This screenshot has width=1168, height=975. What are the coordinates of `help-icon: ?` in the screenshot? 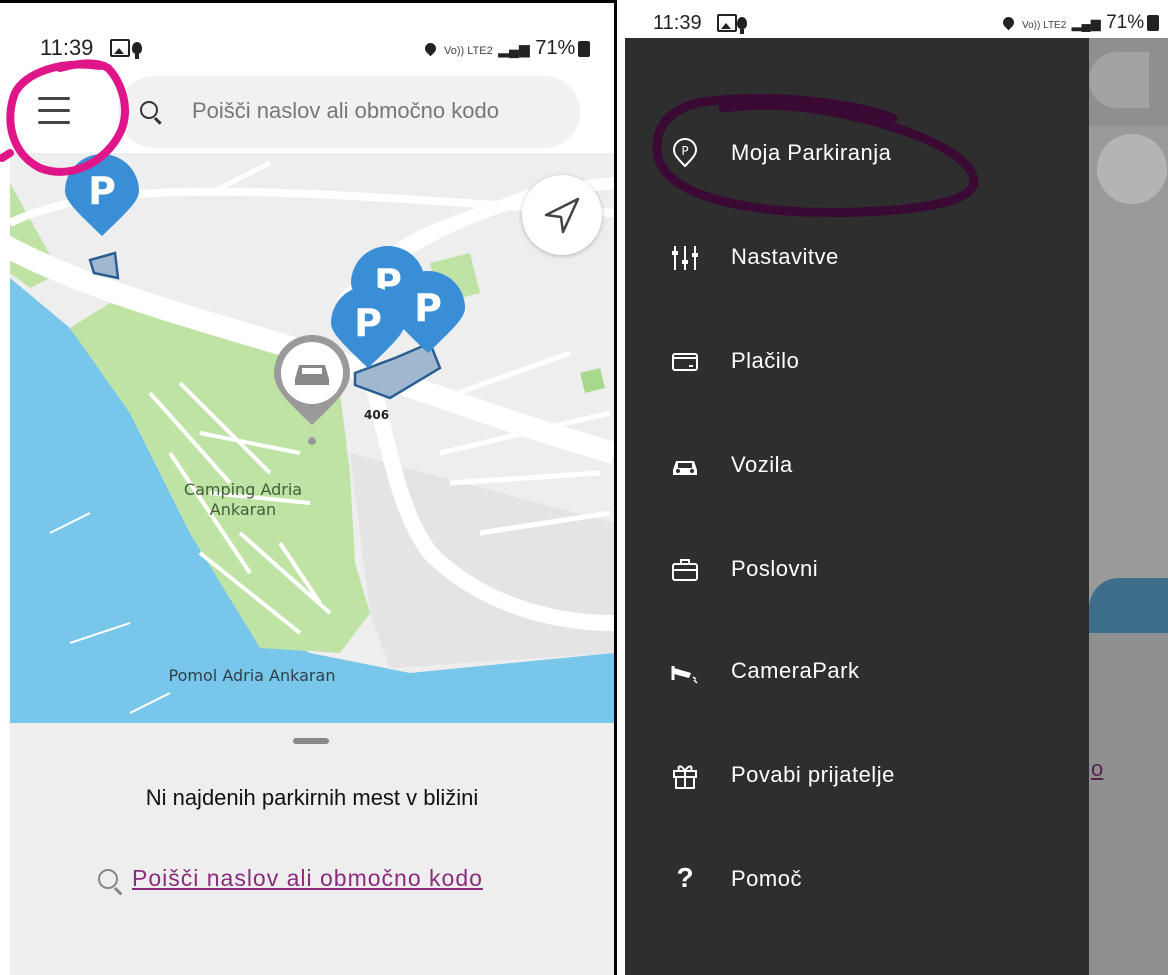 It's located at (685, 877).